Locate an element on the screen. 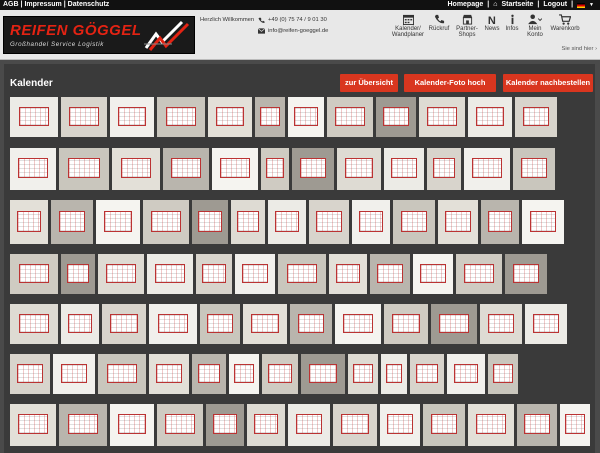 Image resolution: width=600 pixels, height=453 pixels. nav-warenkorb: Warenkorb is located at coordinates (565, 26).